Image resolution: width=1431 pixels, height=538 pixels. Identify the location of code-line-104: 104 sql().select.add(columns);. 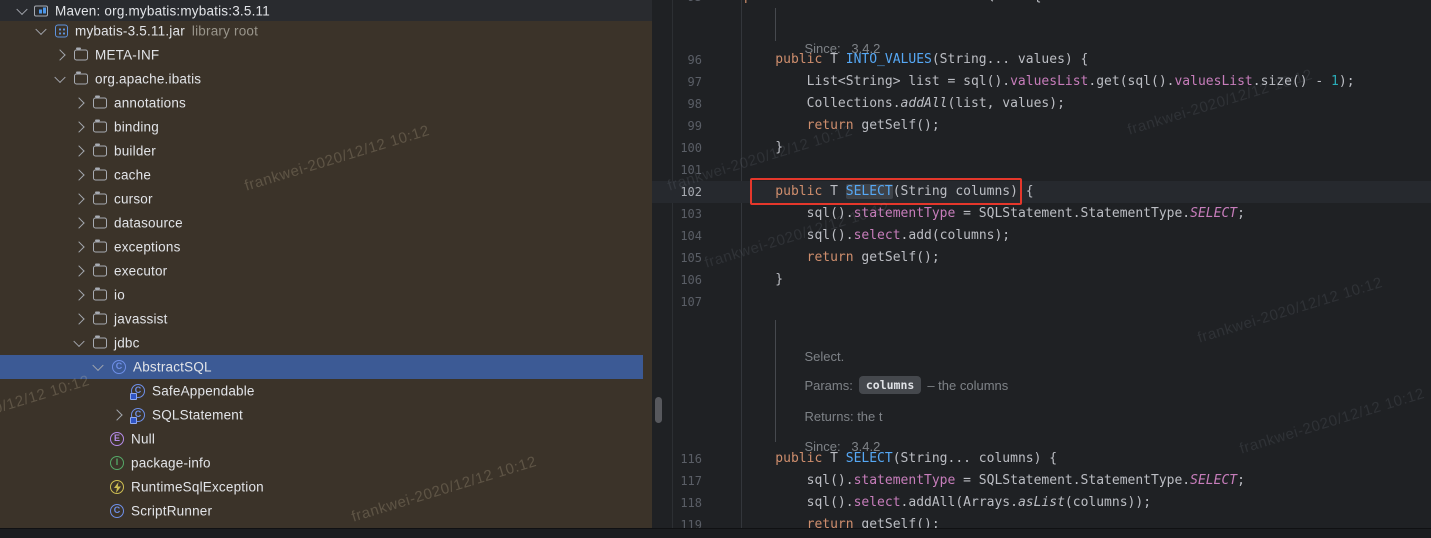
(1041, 236).